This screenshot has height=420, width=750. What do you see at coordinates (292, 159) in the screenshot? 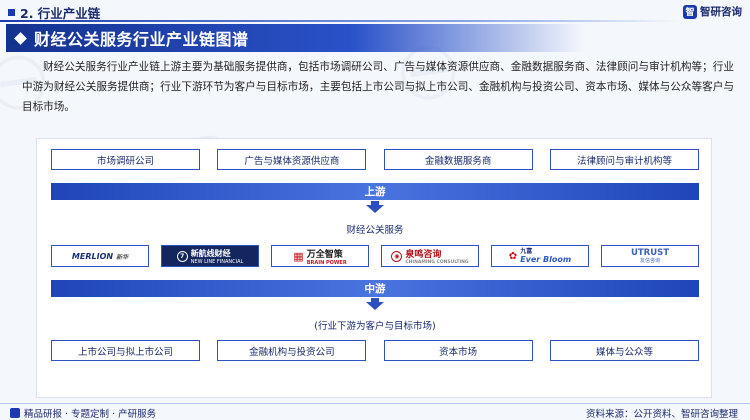
I see `upstream-item: 广告与媒体资源供应商` at bounding box center [292, 159].